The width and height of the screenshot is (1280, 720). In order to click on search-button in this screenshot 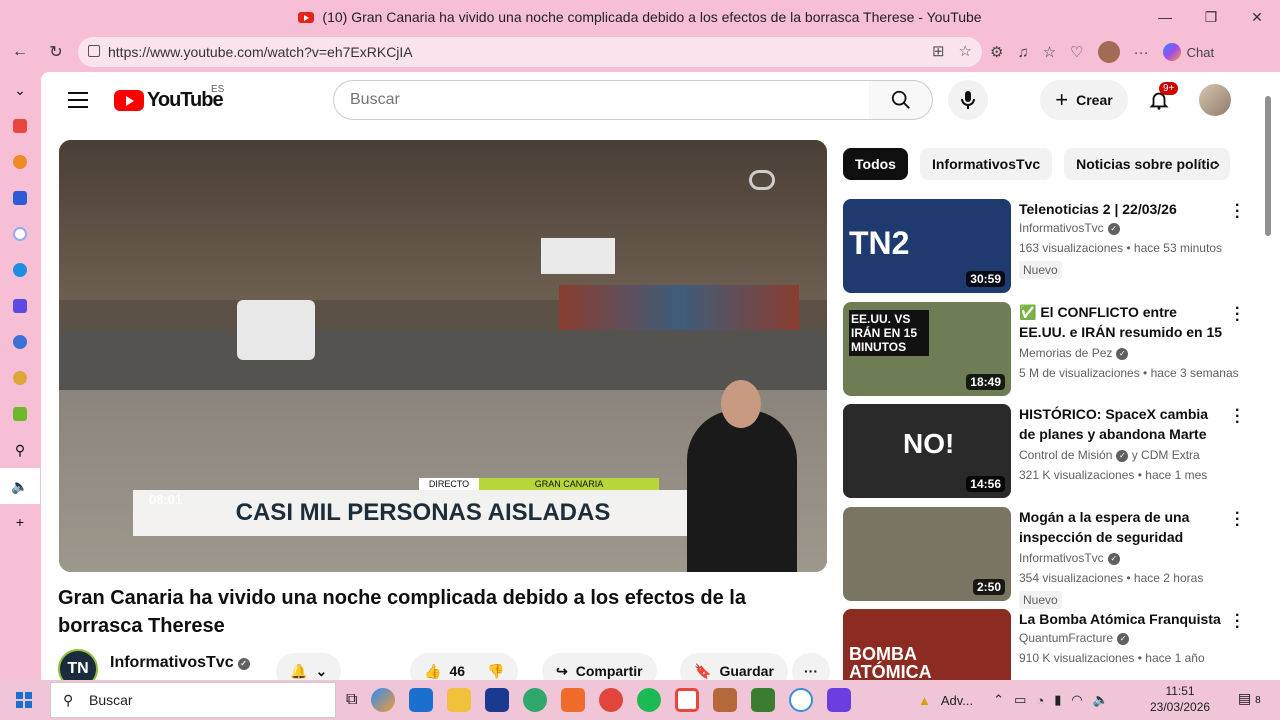, I will do `click(901, 100)`.